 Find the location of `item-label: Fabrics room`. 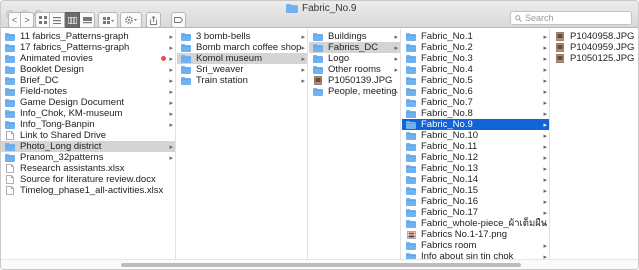

item-label: Fabrics room is located at coordinates (449, 245).